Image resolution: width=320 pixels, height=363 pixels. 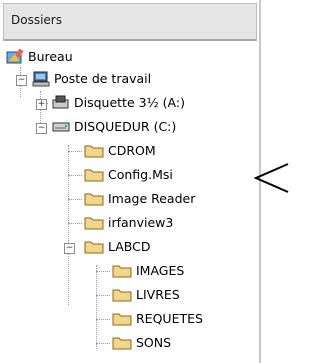 What do you see at coordinates (21, 80) in the screenshot?
I see `expander-poste: −` at bounding box center [21, 80].